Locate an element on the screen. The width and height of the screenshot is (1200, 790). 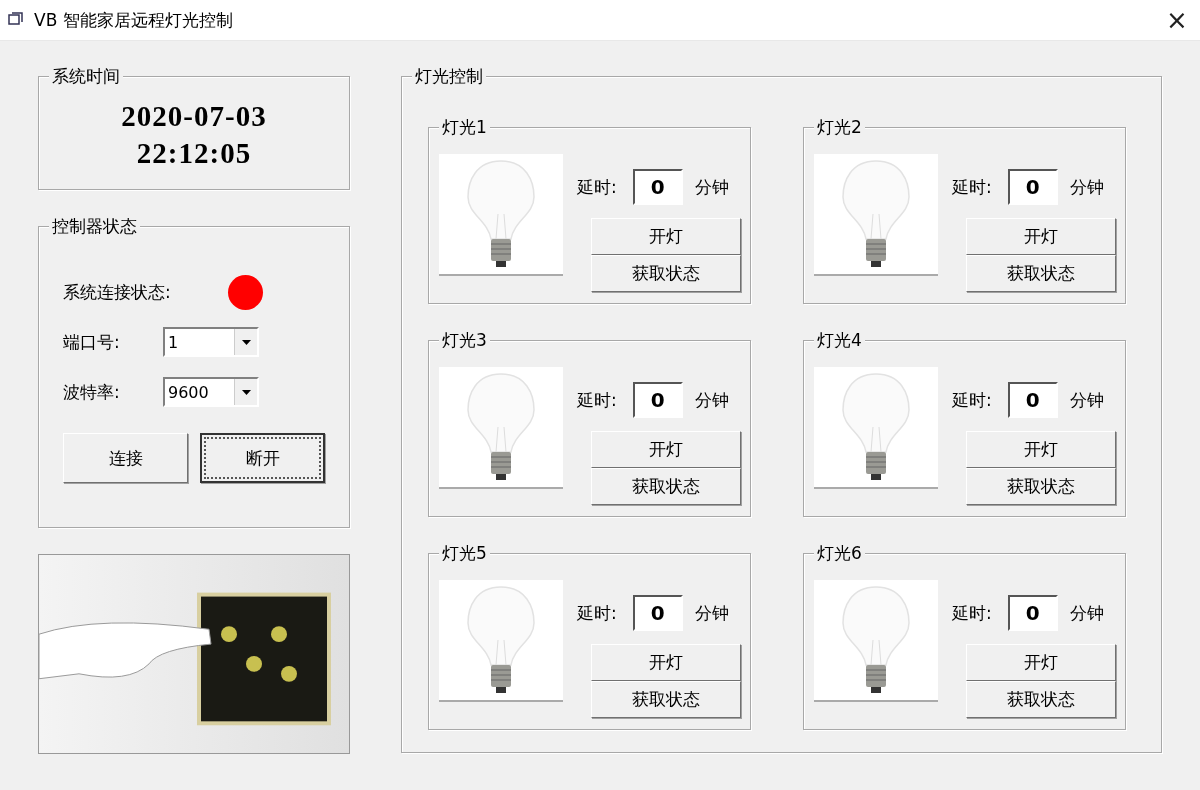
baud-dropdown: 9600 is located at coordinates (211, 392).